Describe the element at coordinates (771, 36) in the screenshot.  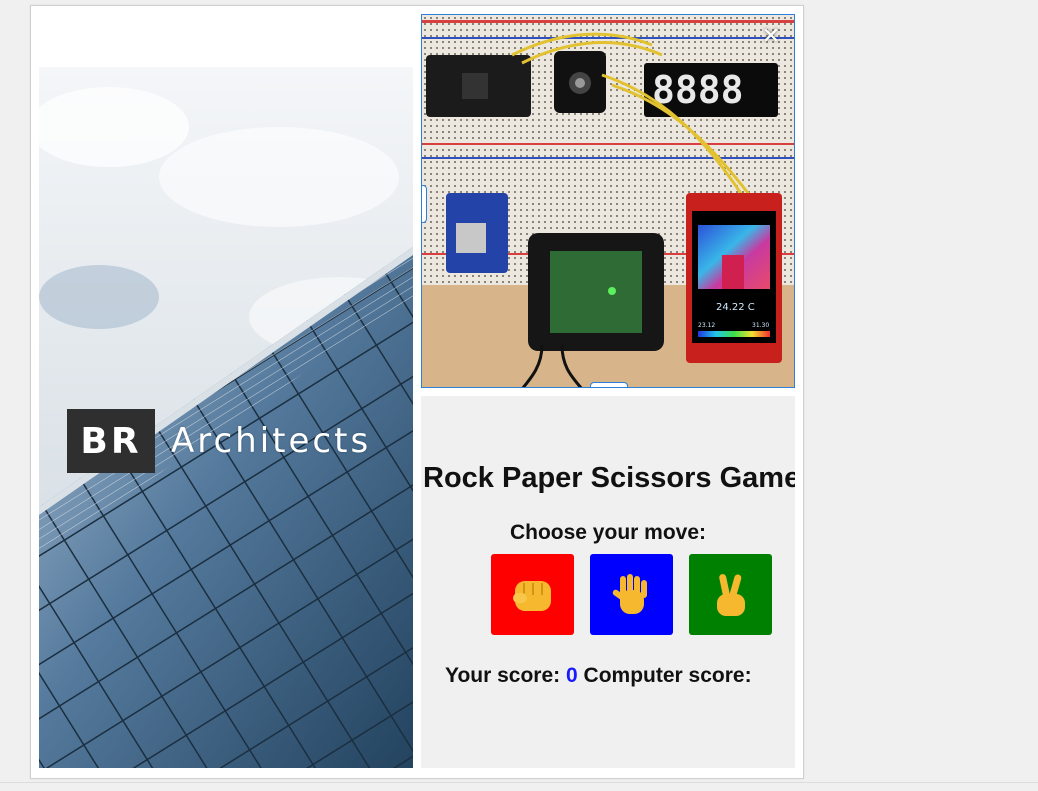
I see `close-icon: ✕` at that location.